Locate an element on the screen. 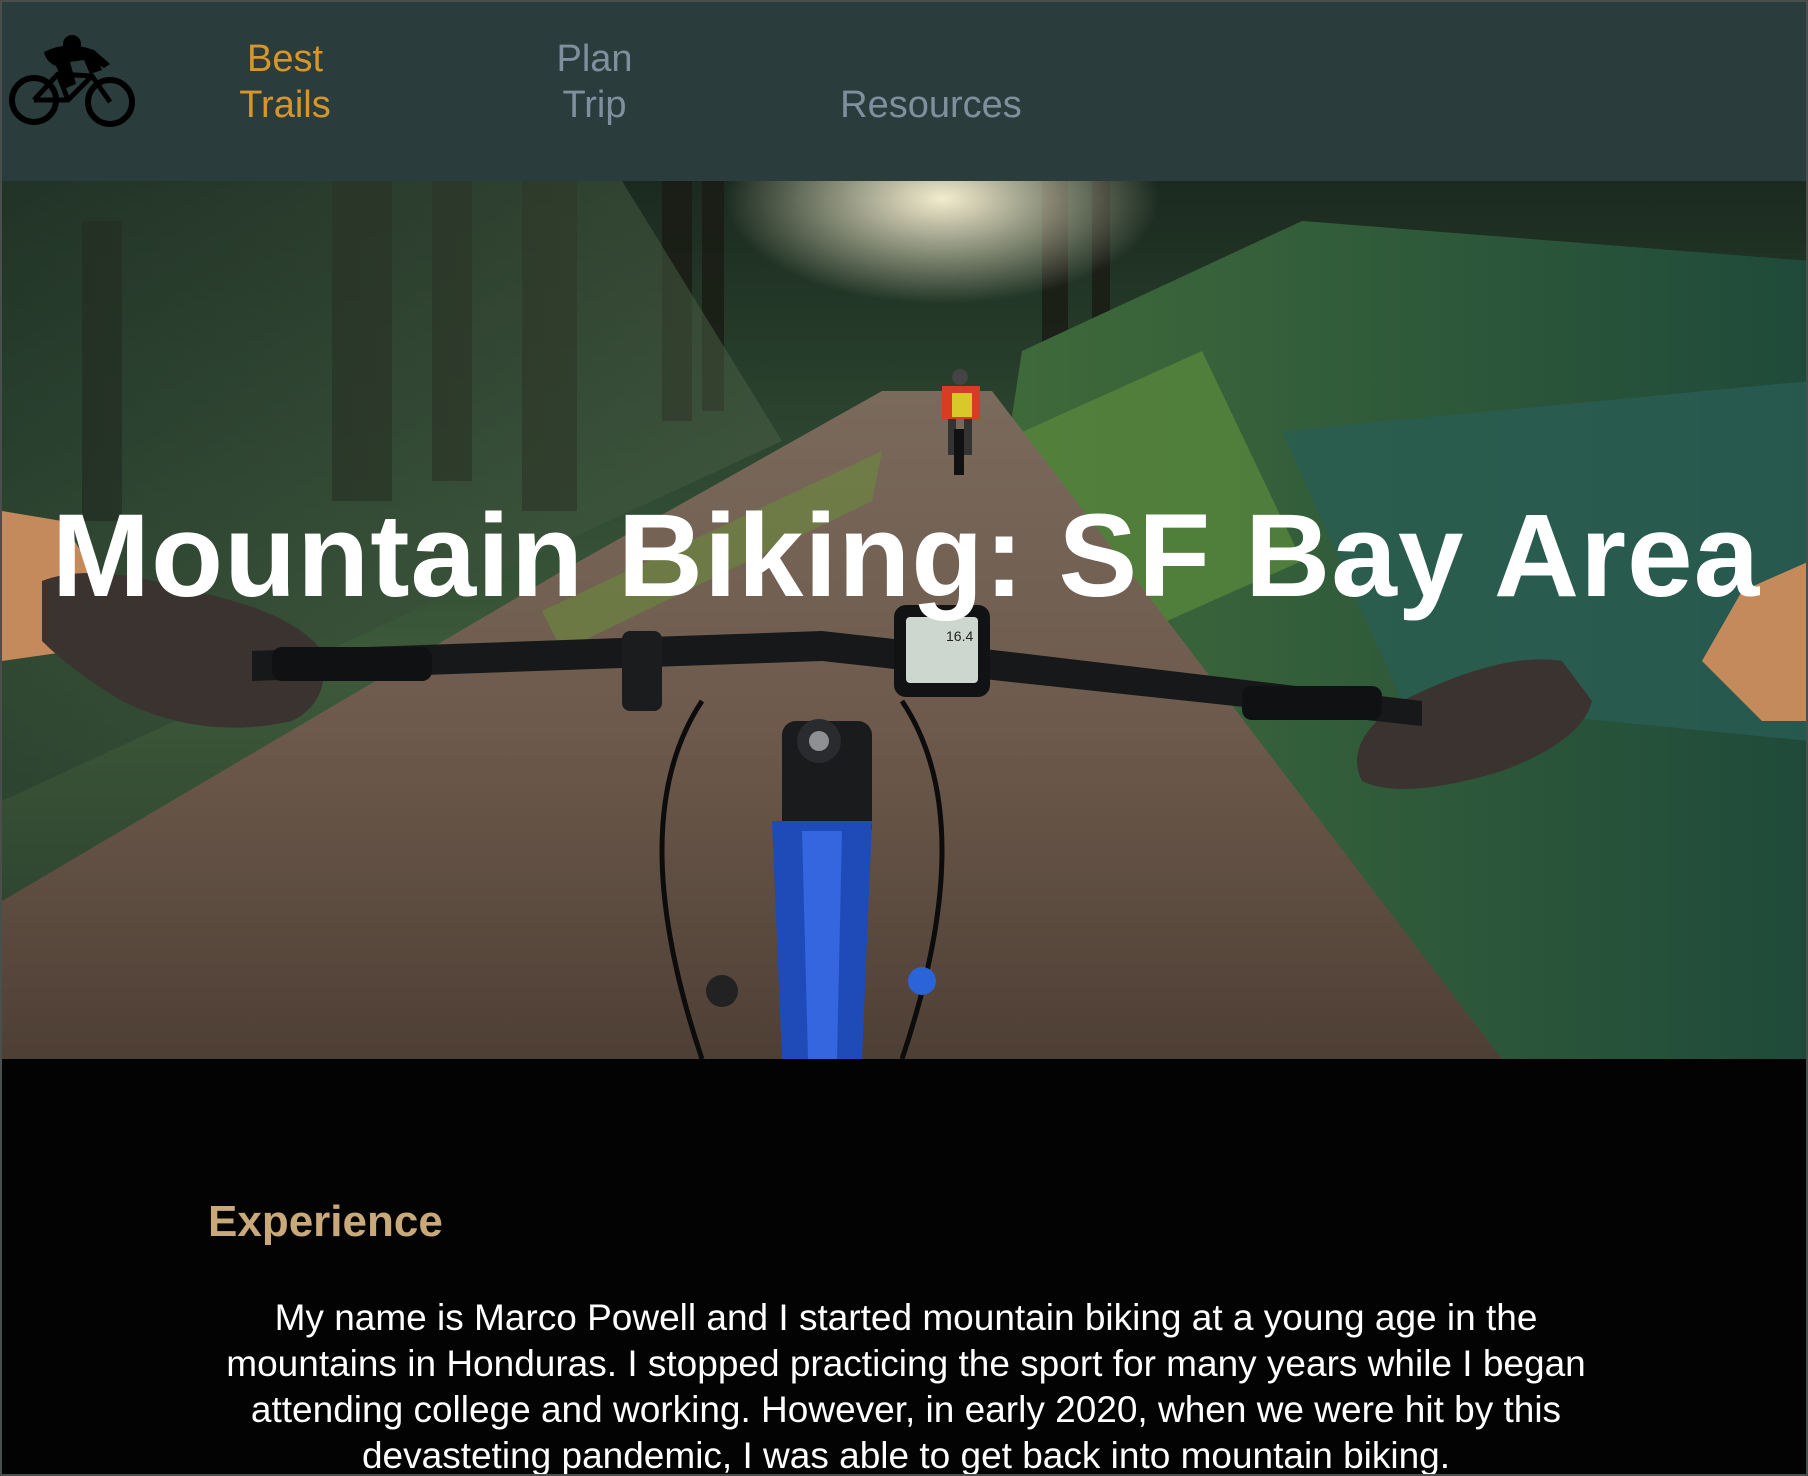 This screenshot has height=1476, width=1808. hero-title: Mountain Biking: SF Bay Area is located at coordinates (906, 556).